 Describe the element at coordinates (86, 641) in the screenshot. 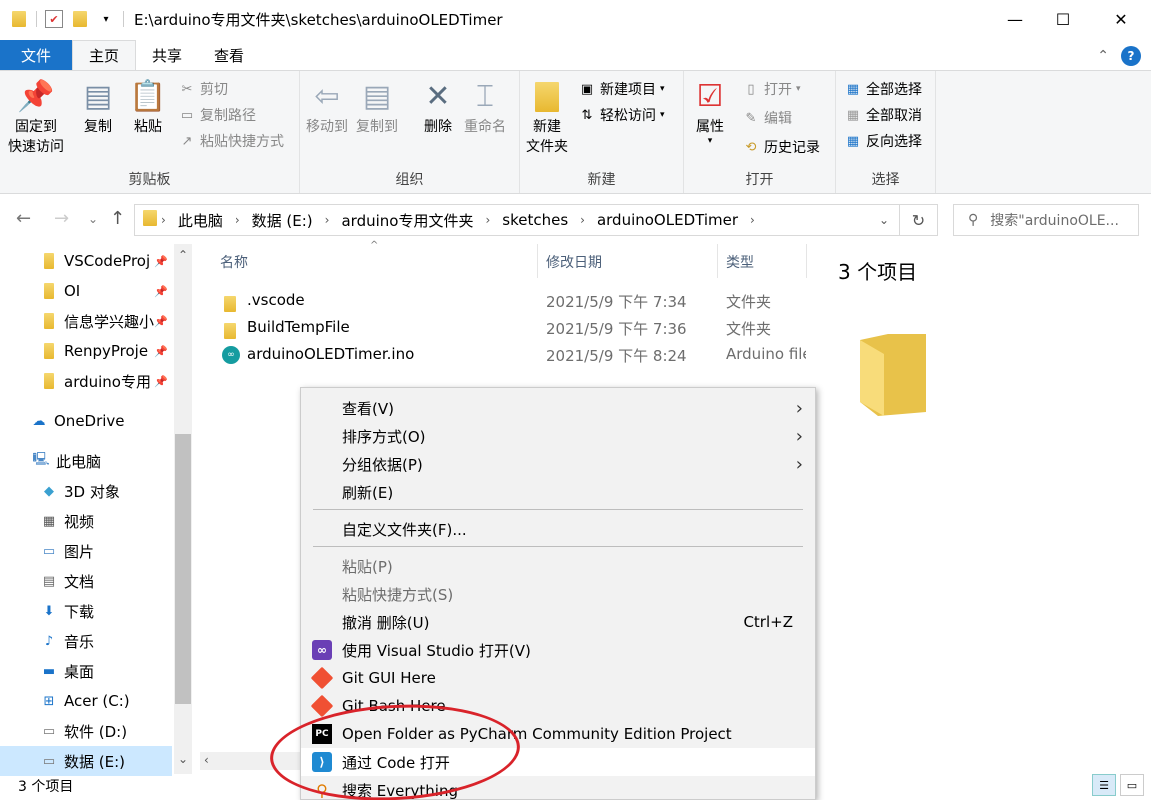

I see `sidebar-item-music: ♪ 音乐` at that location.